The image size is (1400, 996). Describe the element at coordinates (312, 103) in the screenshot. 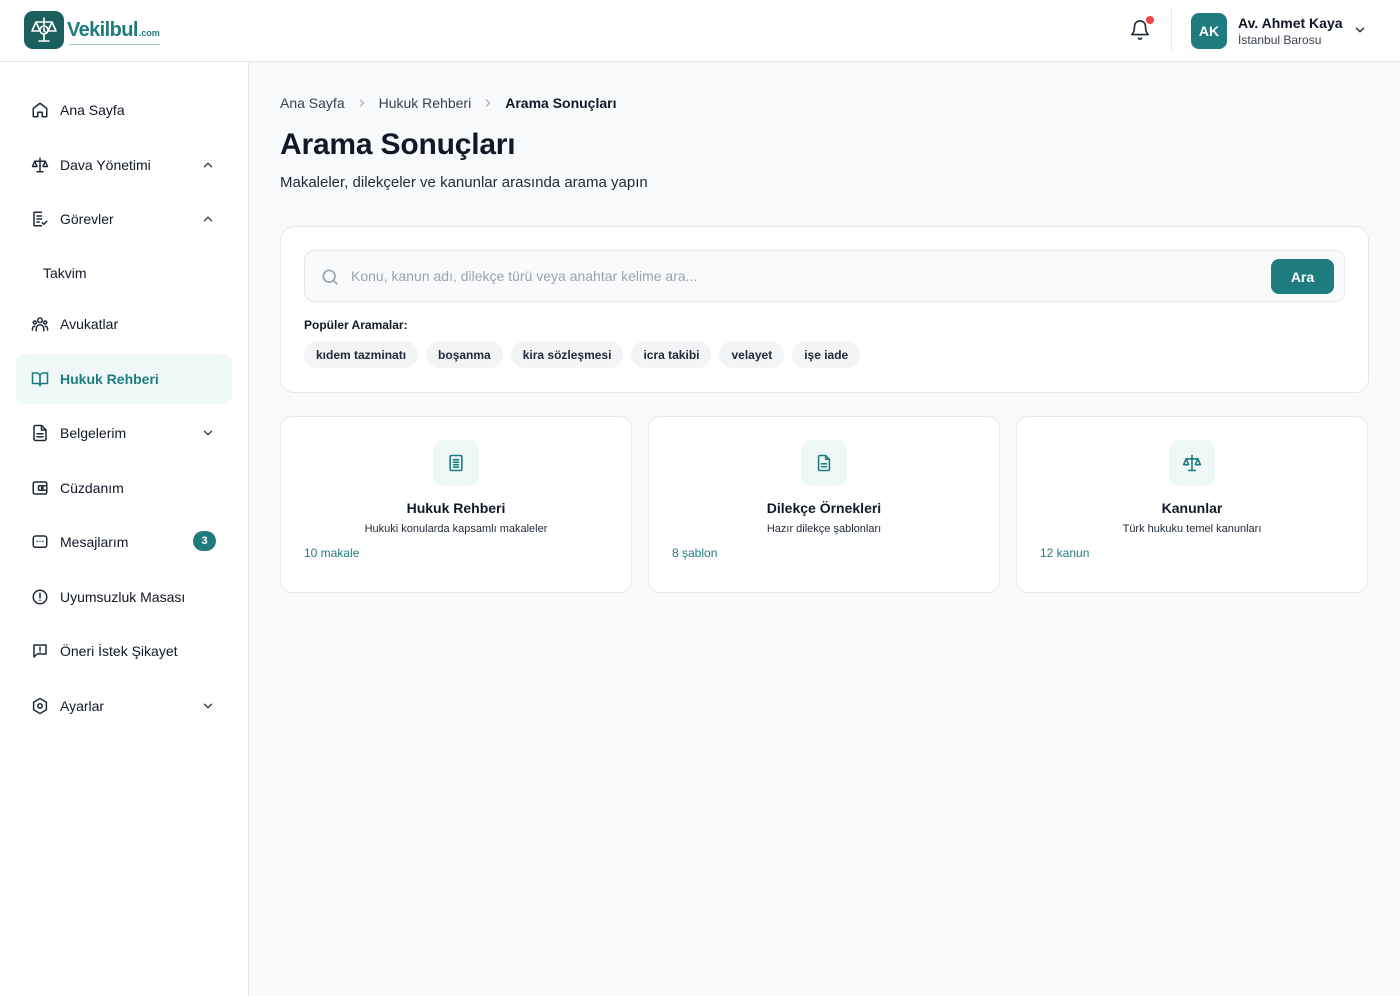

I see `breadcrumb-ana-sayfa: Ana Sayfa` at that location.